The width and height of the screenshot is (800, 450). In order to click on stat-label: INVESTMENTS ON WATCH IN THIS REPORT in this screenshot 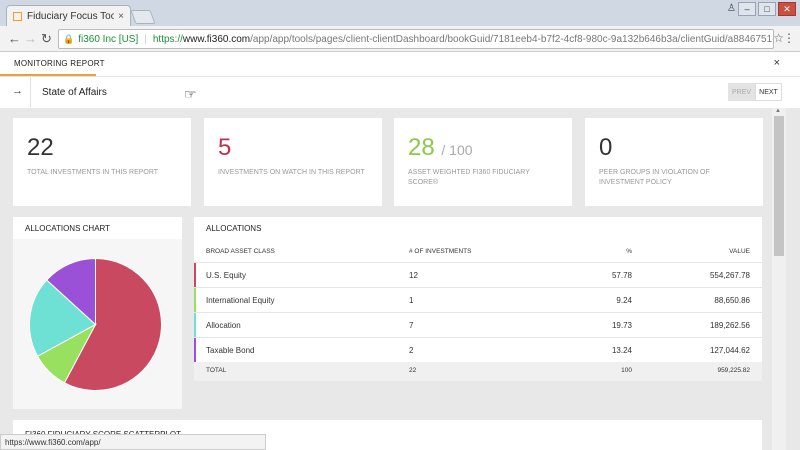, I will do `click(291, 172)`.